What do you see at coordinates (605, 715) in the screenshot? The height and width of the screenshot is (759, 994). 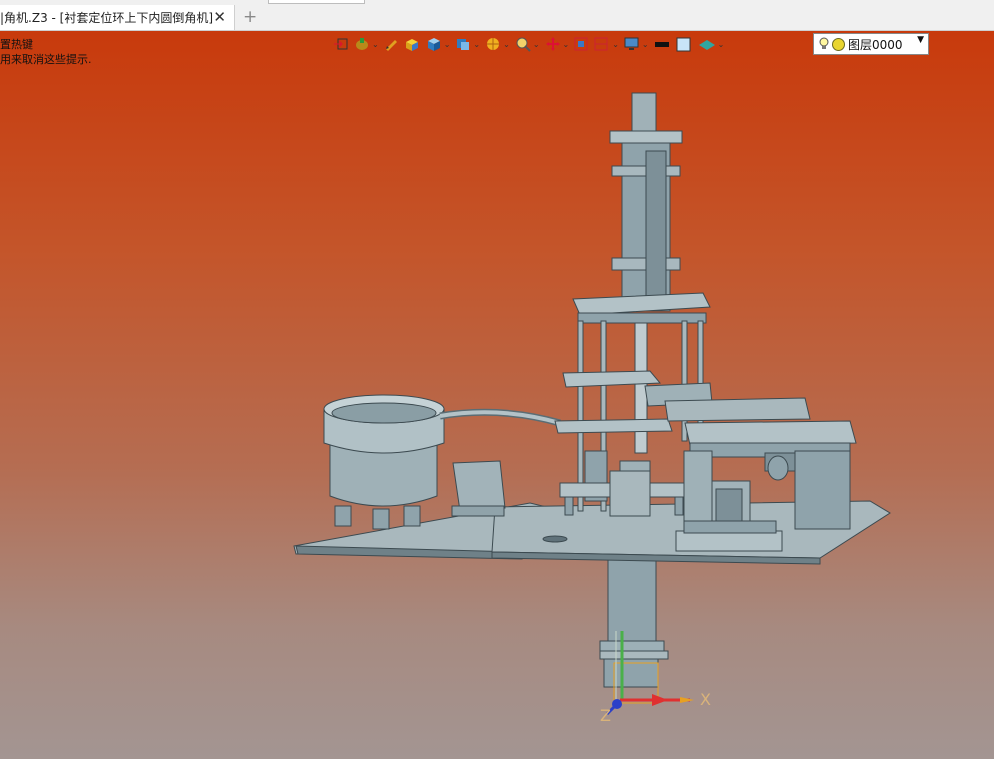 I see `z-axis-label: Z` at bounding box center [605, 715].